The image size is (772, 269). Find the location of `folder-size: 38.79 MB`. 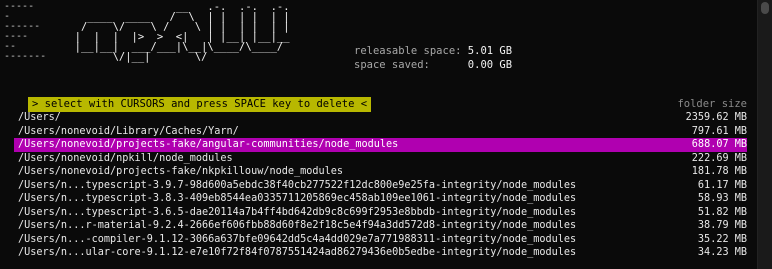

folder-size: 38.79 MB is located at coordinates (722, 225).